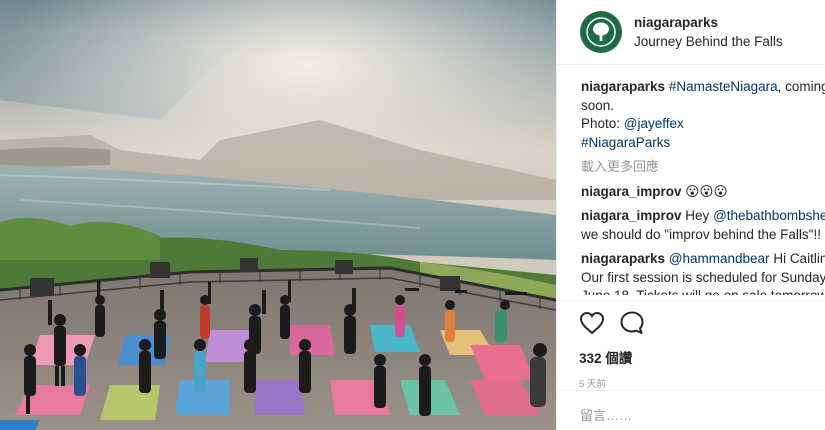 Image resolution: width=825 pixels, height=430 pixels. I want to click on post-timestamp: 5 天前, so click(702, 383).